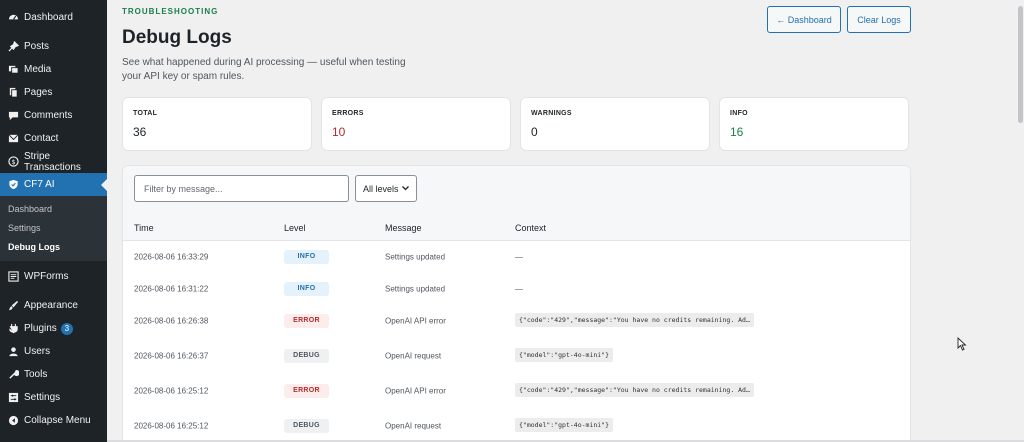  I want to click on log-message: Settings updated, so click(415, 289).